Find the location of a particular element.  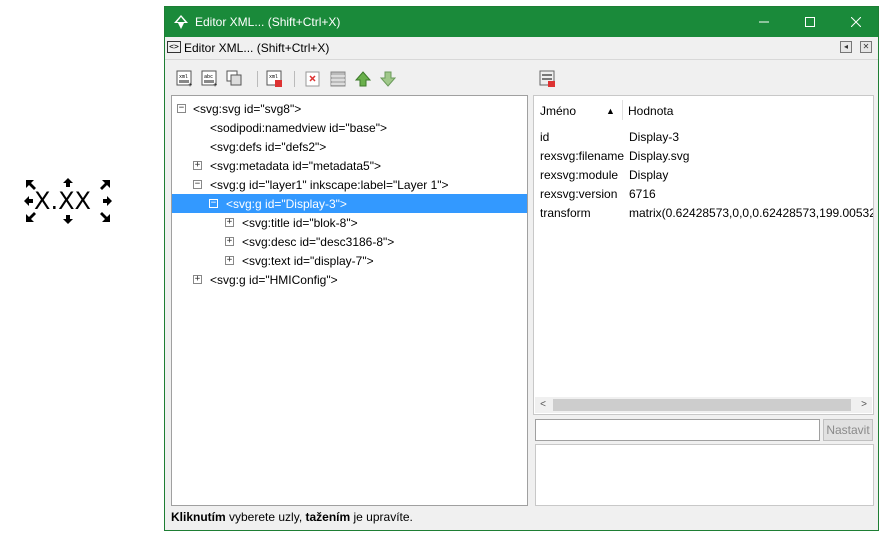

attribute-row: id Display-3 is located at coordinates (703, 137).